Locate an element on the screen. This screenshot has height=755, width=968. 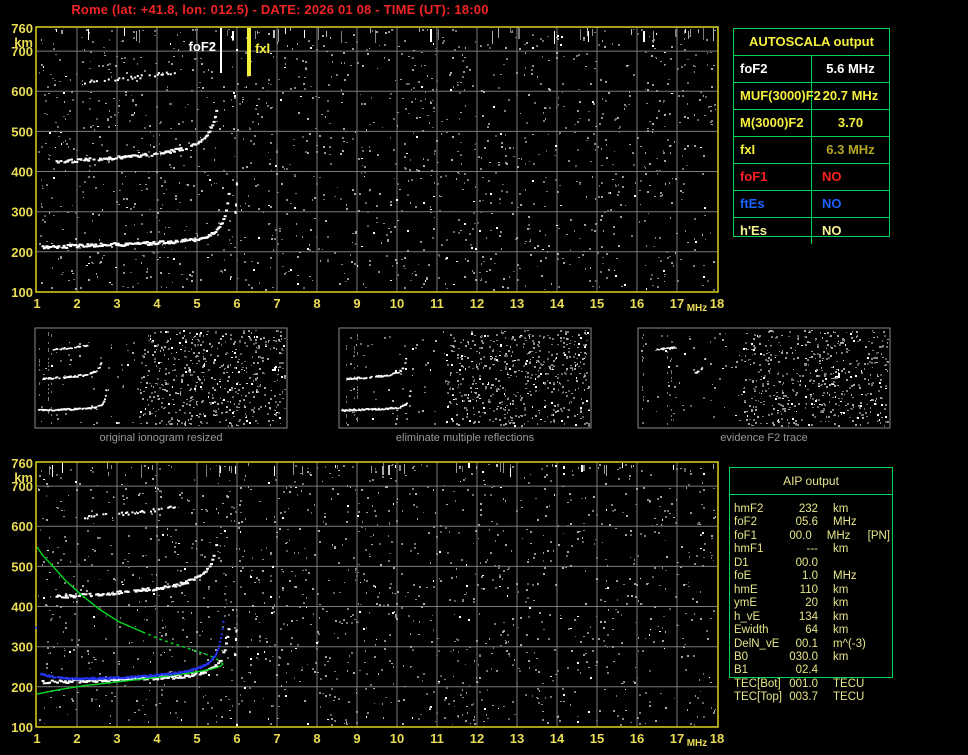
autoscala-value: 20.7 MHz is located at coordinates (850, 95).